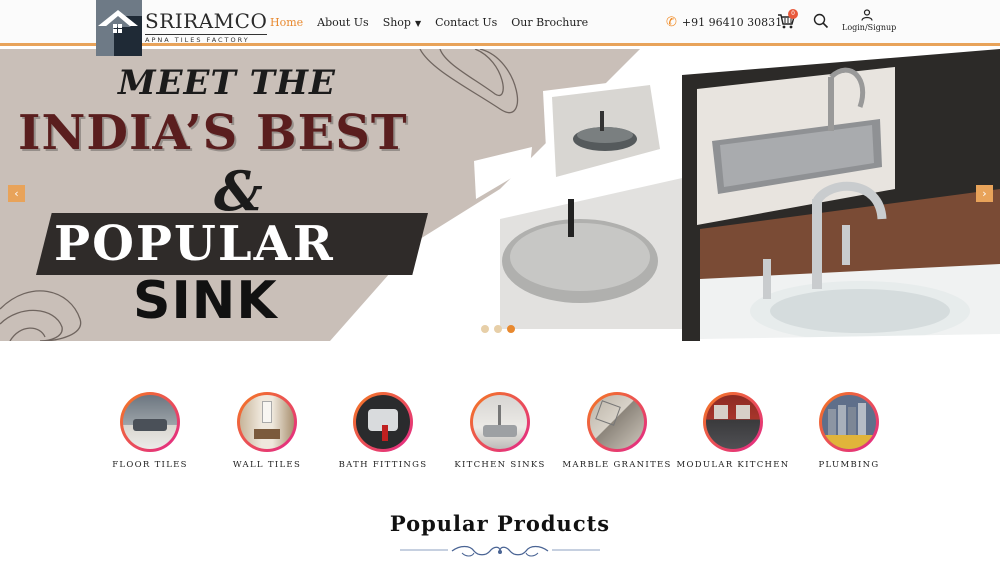 This screenshot has height=563, width=1000. What do you see at coordinates (206, 39) in the screenshot?
I see `logo-tagline: APNA TILES FACTORY` at bounding box center [206, 39].